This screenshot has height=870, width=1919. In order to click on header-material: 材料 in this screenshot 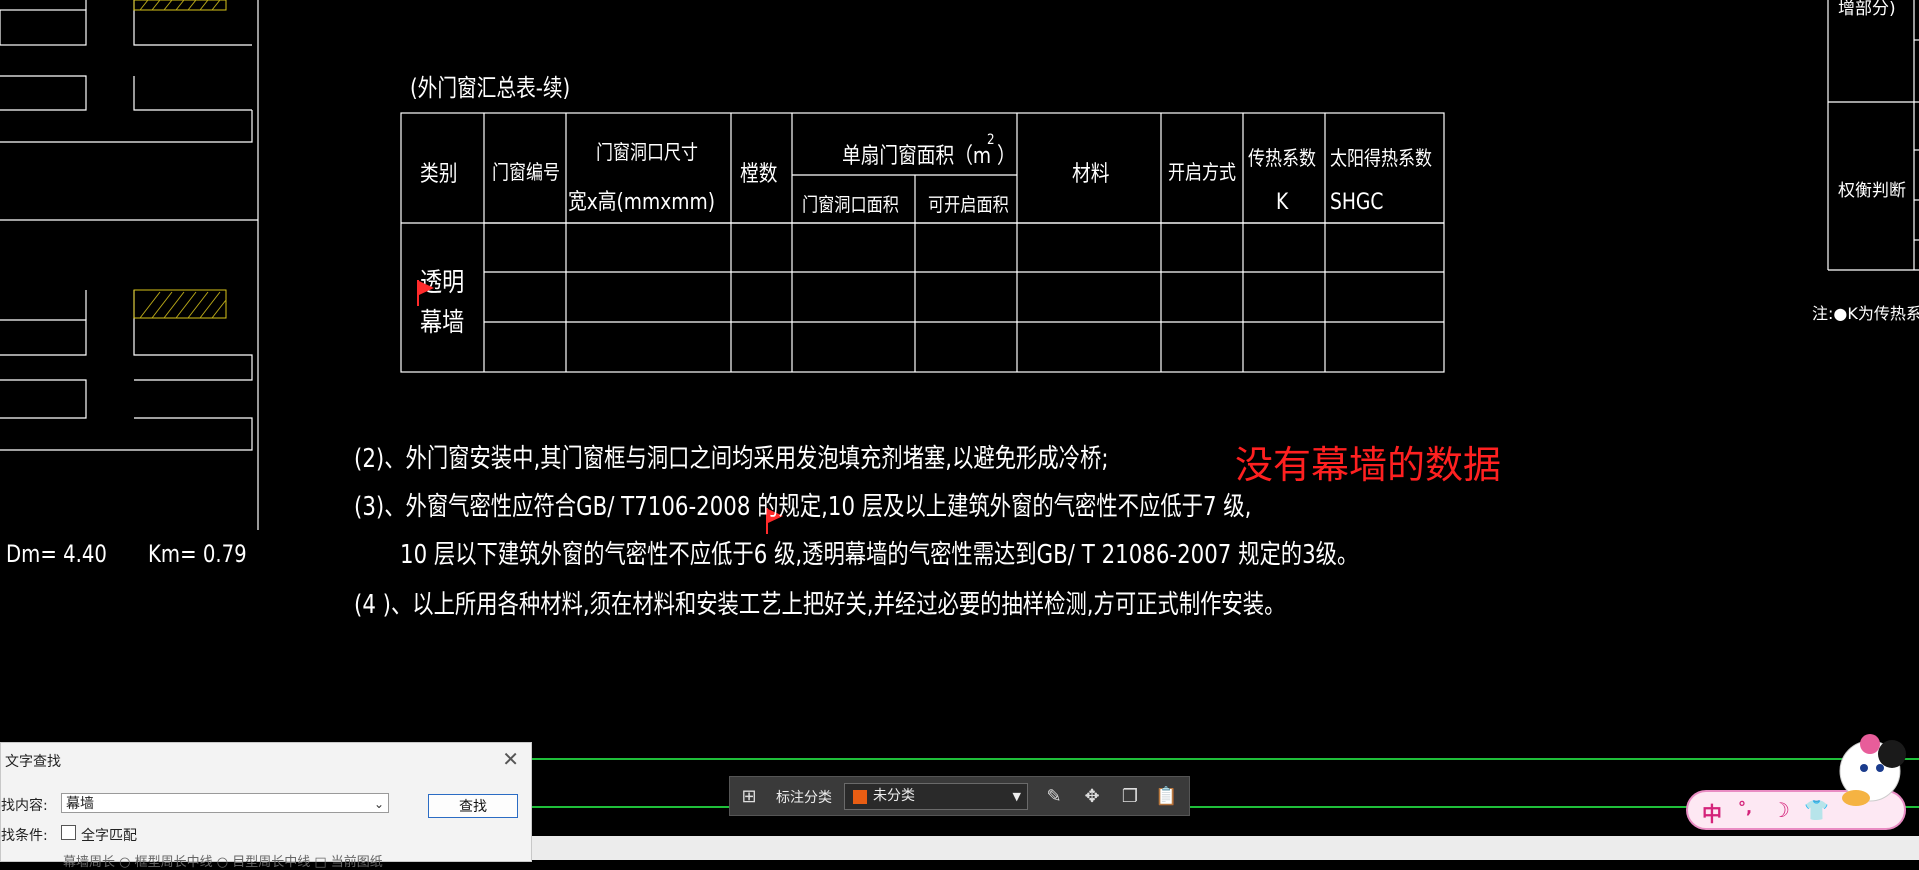, I will do `click(1091, 174)`.